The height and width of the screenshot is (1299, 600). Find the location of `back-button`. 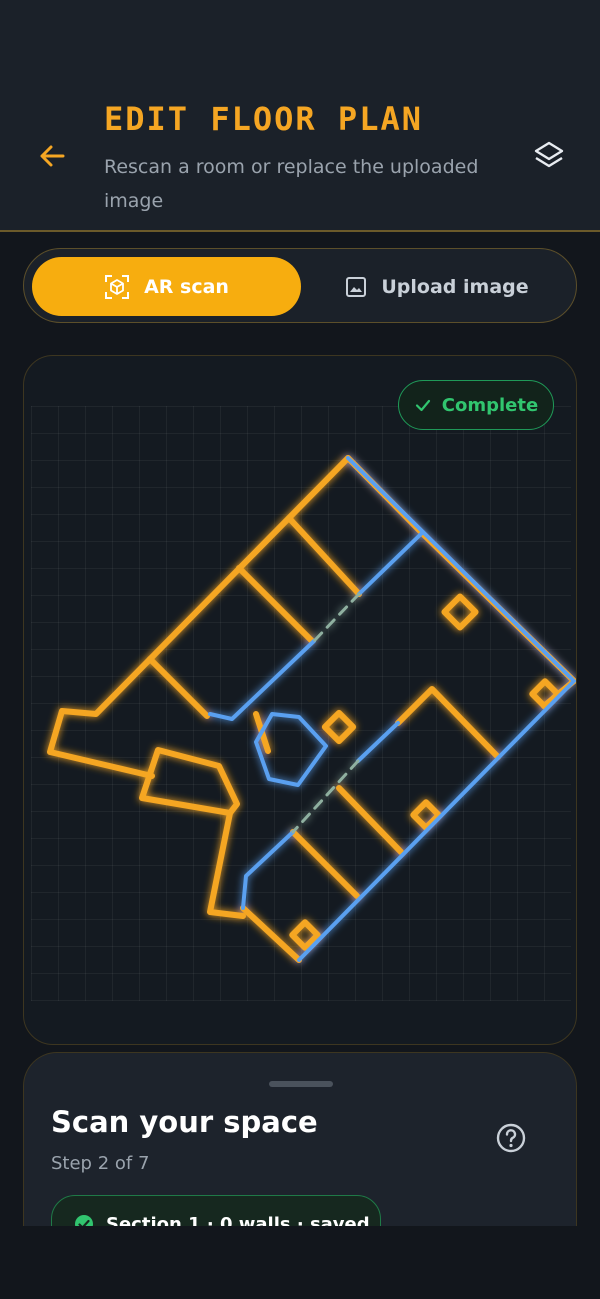

back-button is located at coordinates (52, 156).